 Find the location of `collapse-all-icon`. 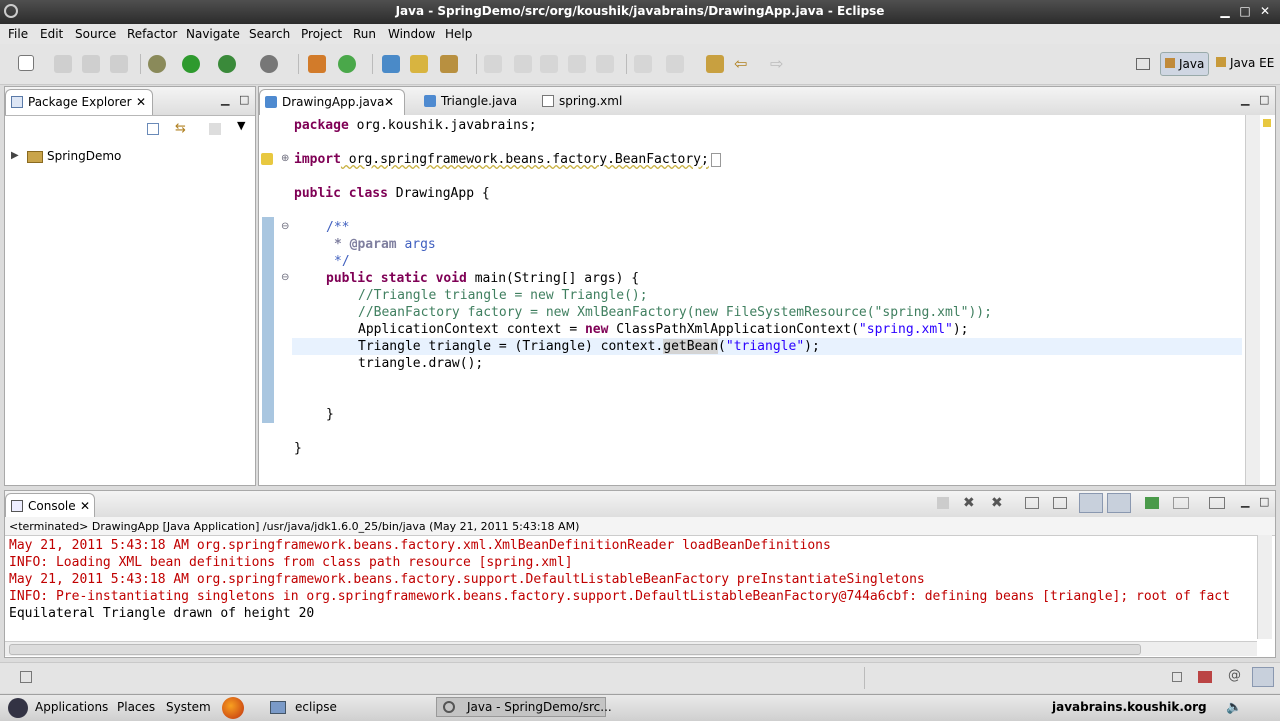

collapse-all-icon is located at coordinates (153, 129).